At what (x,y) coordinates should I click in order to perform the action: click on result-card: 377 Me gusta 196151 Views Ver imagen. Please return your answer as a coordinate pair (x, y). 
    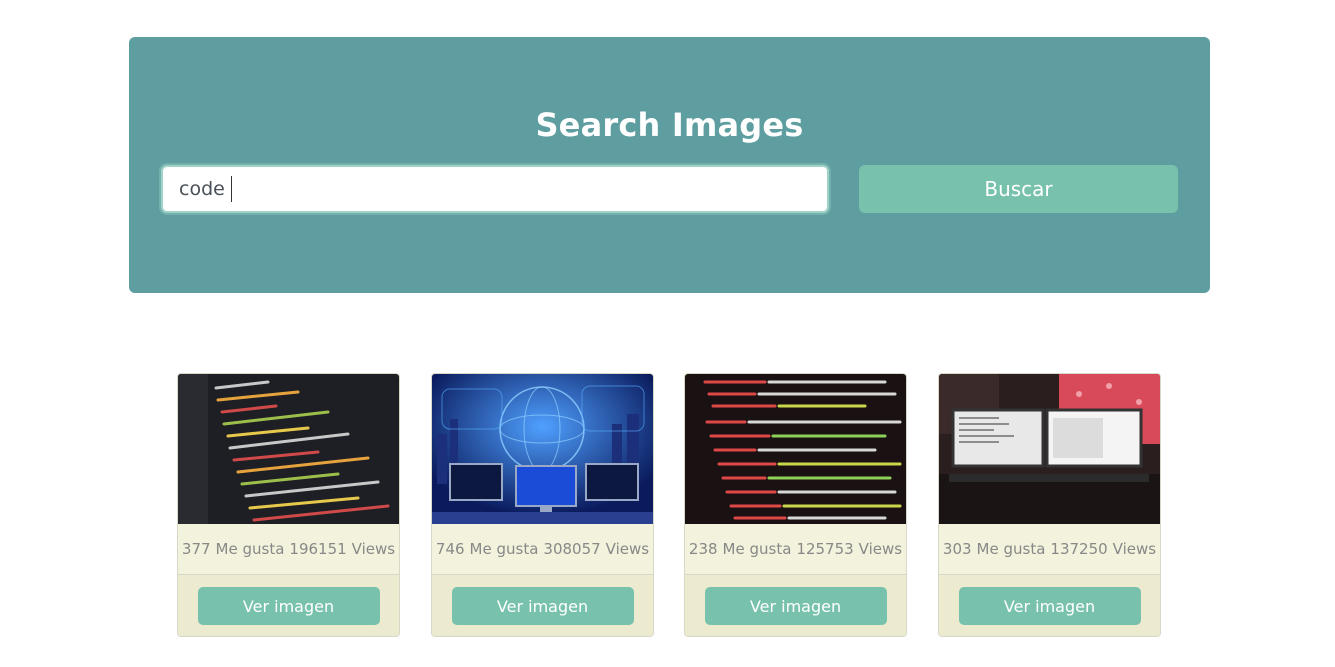
    Looking at the image, I should click on (288, 505).